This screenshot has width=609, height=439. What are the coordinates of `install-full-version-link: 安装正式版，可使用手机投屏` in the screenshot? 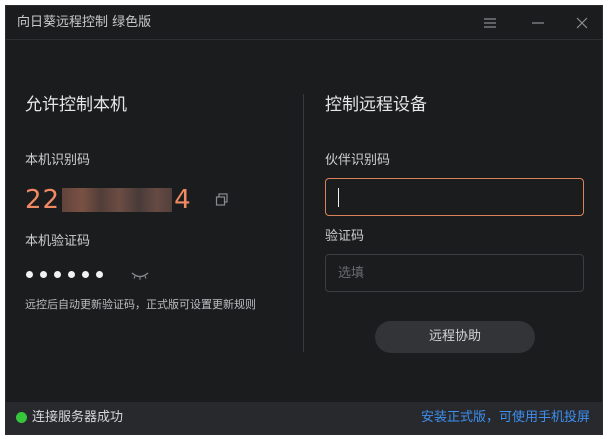 It's located at (505, 418).